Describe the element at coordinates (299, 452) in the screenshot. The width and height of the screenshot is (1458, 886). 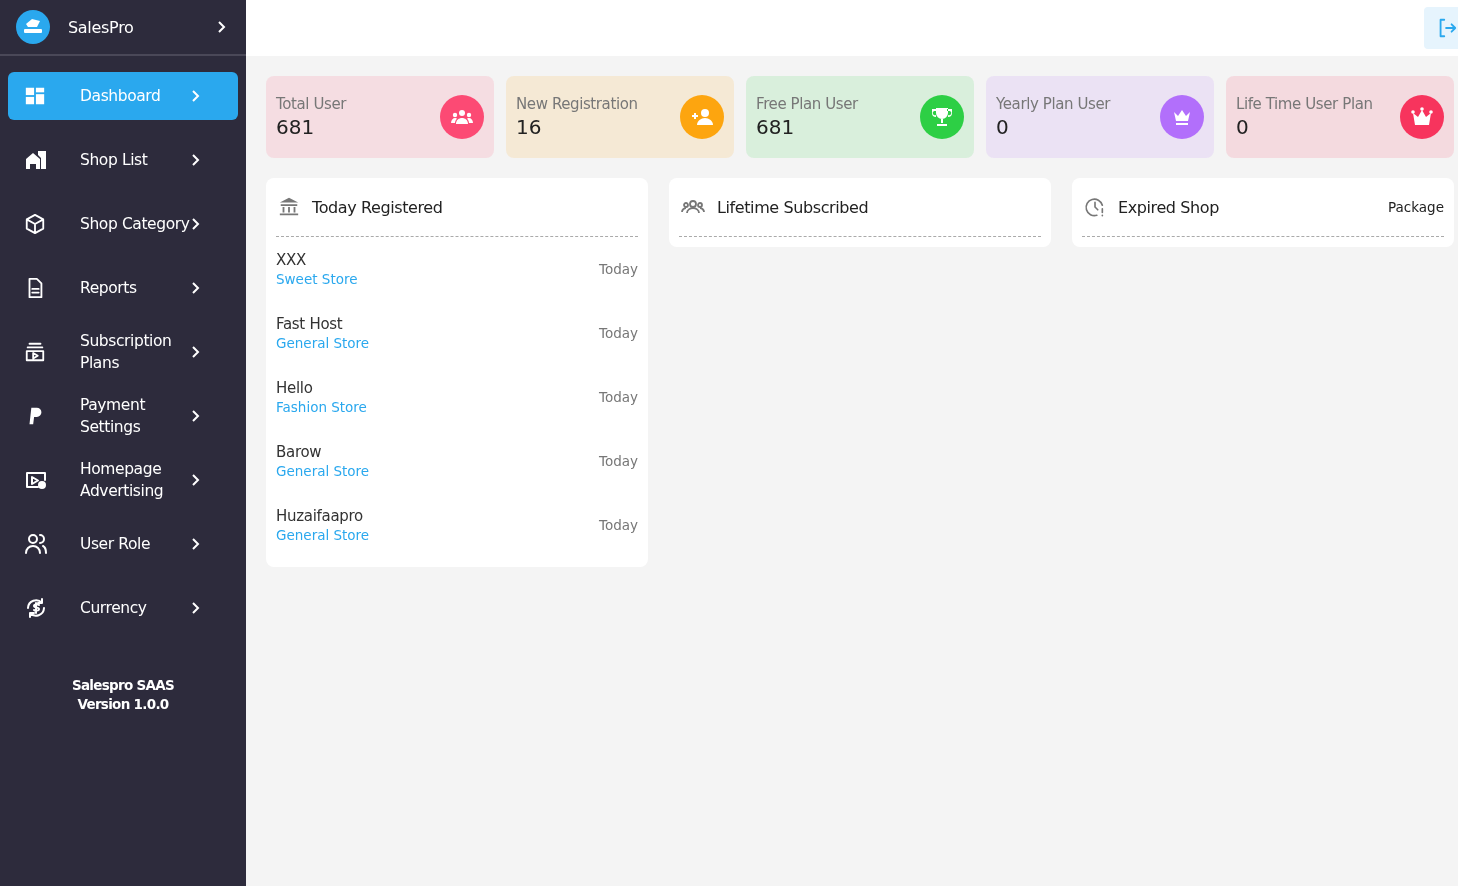
I see `shop-name: Barow` at that location.